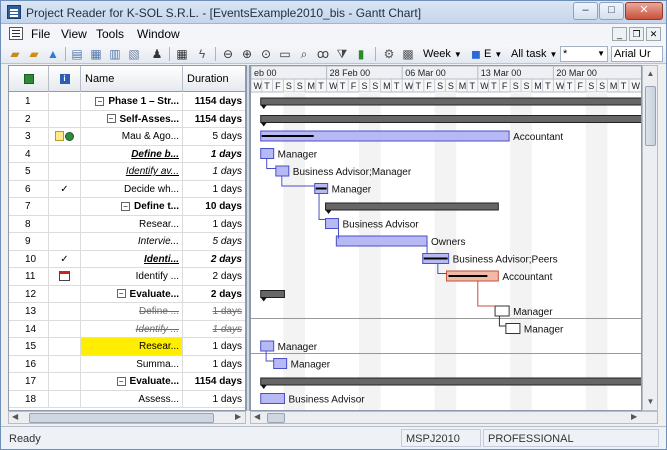  What do you see at coordinates (96, 54) in the screenshot?
I see `print-preview-icon: ▦` at bounding box center [96, 54].